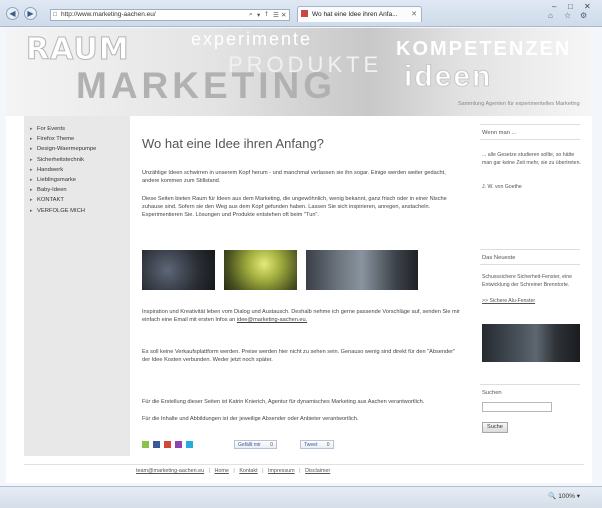 This screenshot has height=508, width=602. Describe the element at coordinates (272, 320) in the screenshot. I see `contact-email-link: idee@marketing-aachen.eu.` at that location.